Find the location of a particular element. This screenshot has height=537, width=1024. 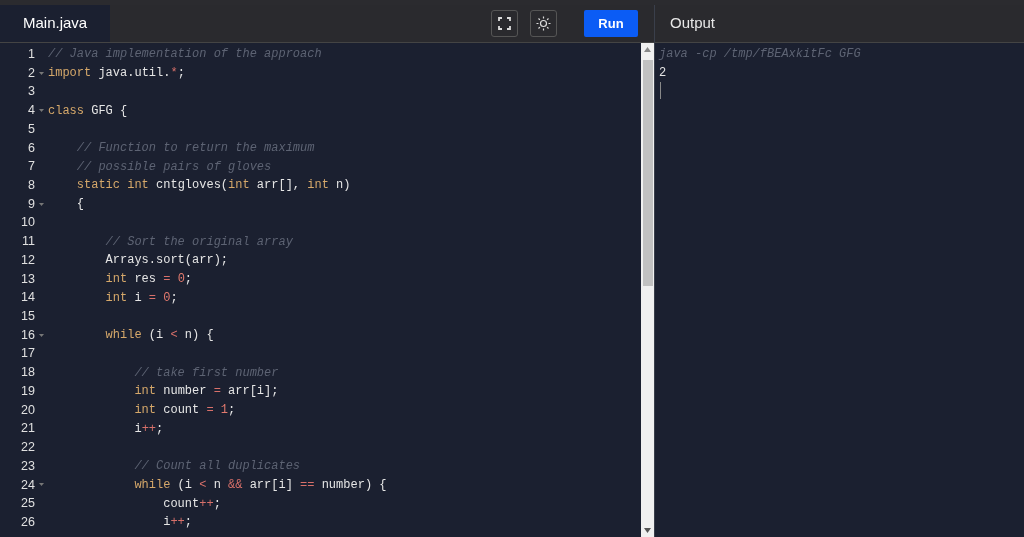

line-number: 16 is located at coordinates (27, 335).